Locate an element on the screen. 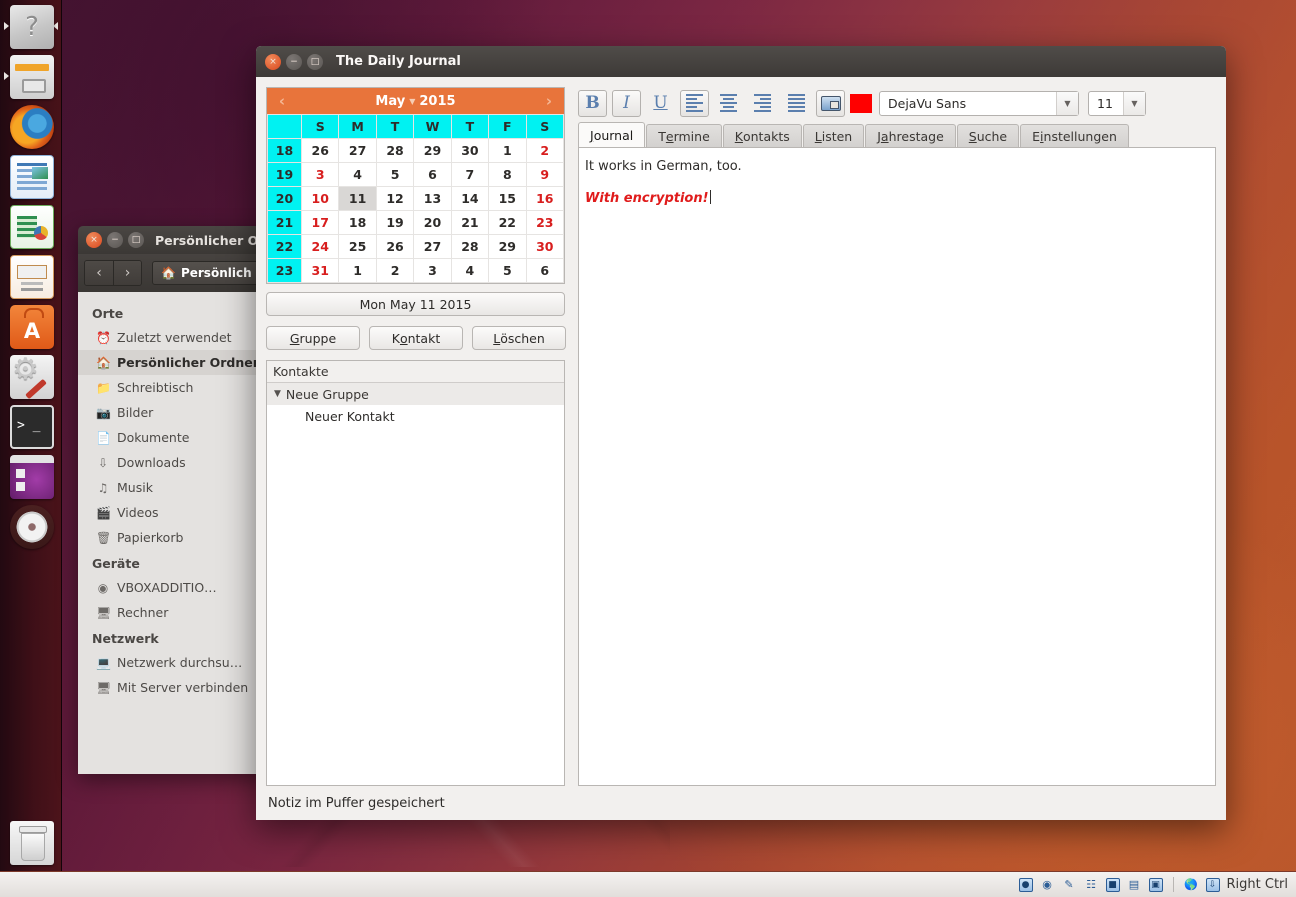 This screenshot has width=1296, height=897. calendar-day: 27 is located at coordinates (432, 246).